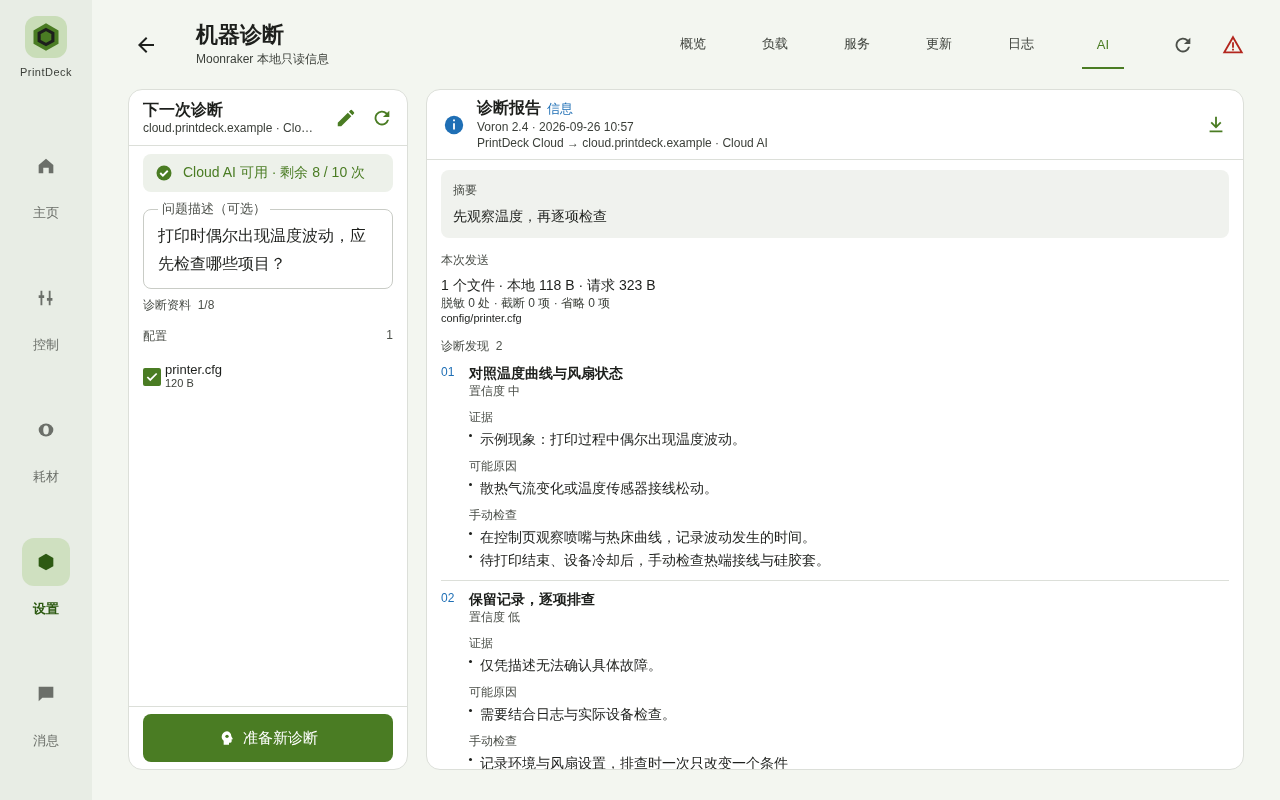 The width and height of the screenshot is (1280, 800). What do you see at coordinates (46, 72) in the screenshot?
I see `brand-name: PrintDeck` at bounding box center [46, 72].